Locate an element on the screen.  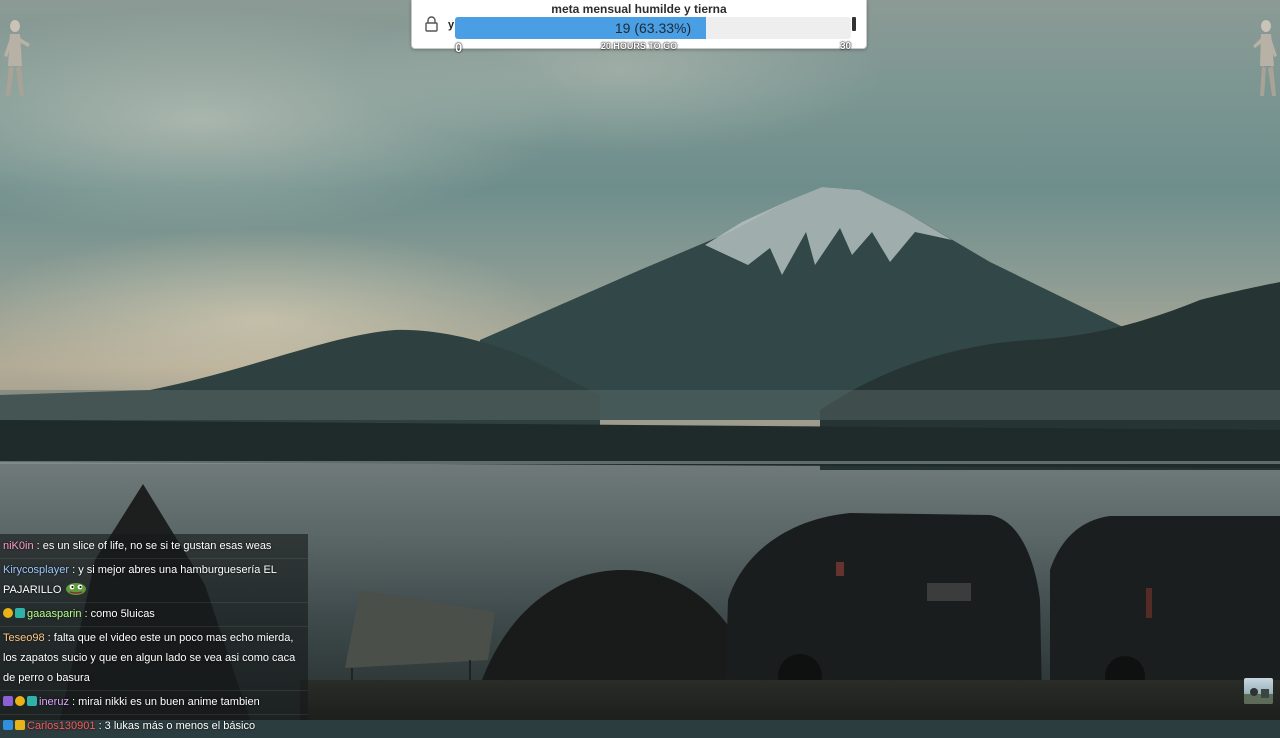
webcam-thumbnail is located at coordinates (1258, 691).